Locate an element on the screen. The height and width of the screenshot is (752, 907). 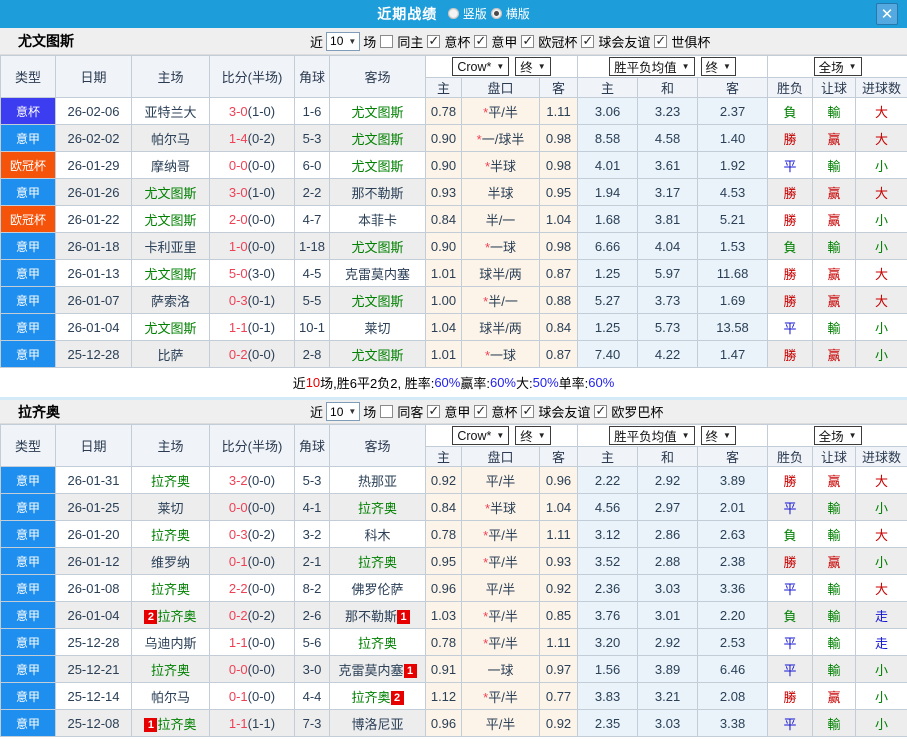
fulltime-score: 1-1 is located at coordinates (238, 327).